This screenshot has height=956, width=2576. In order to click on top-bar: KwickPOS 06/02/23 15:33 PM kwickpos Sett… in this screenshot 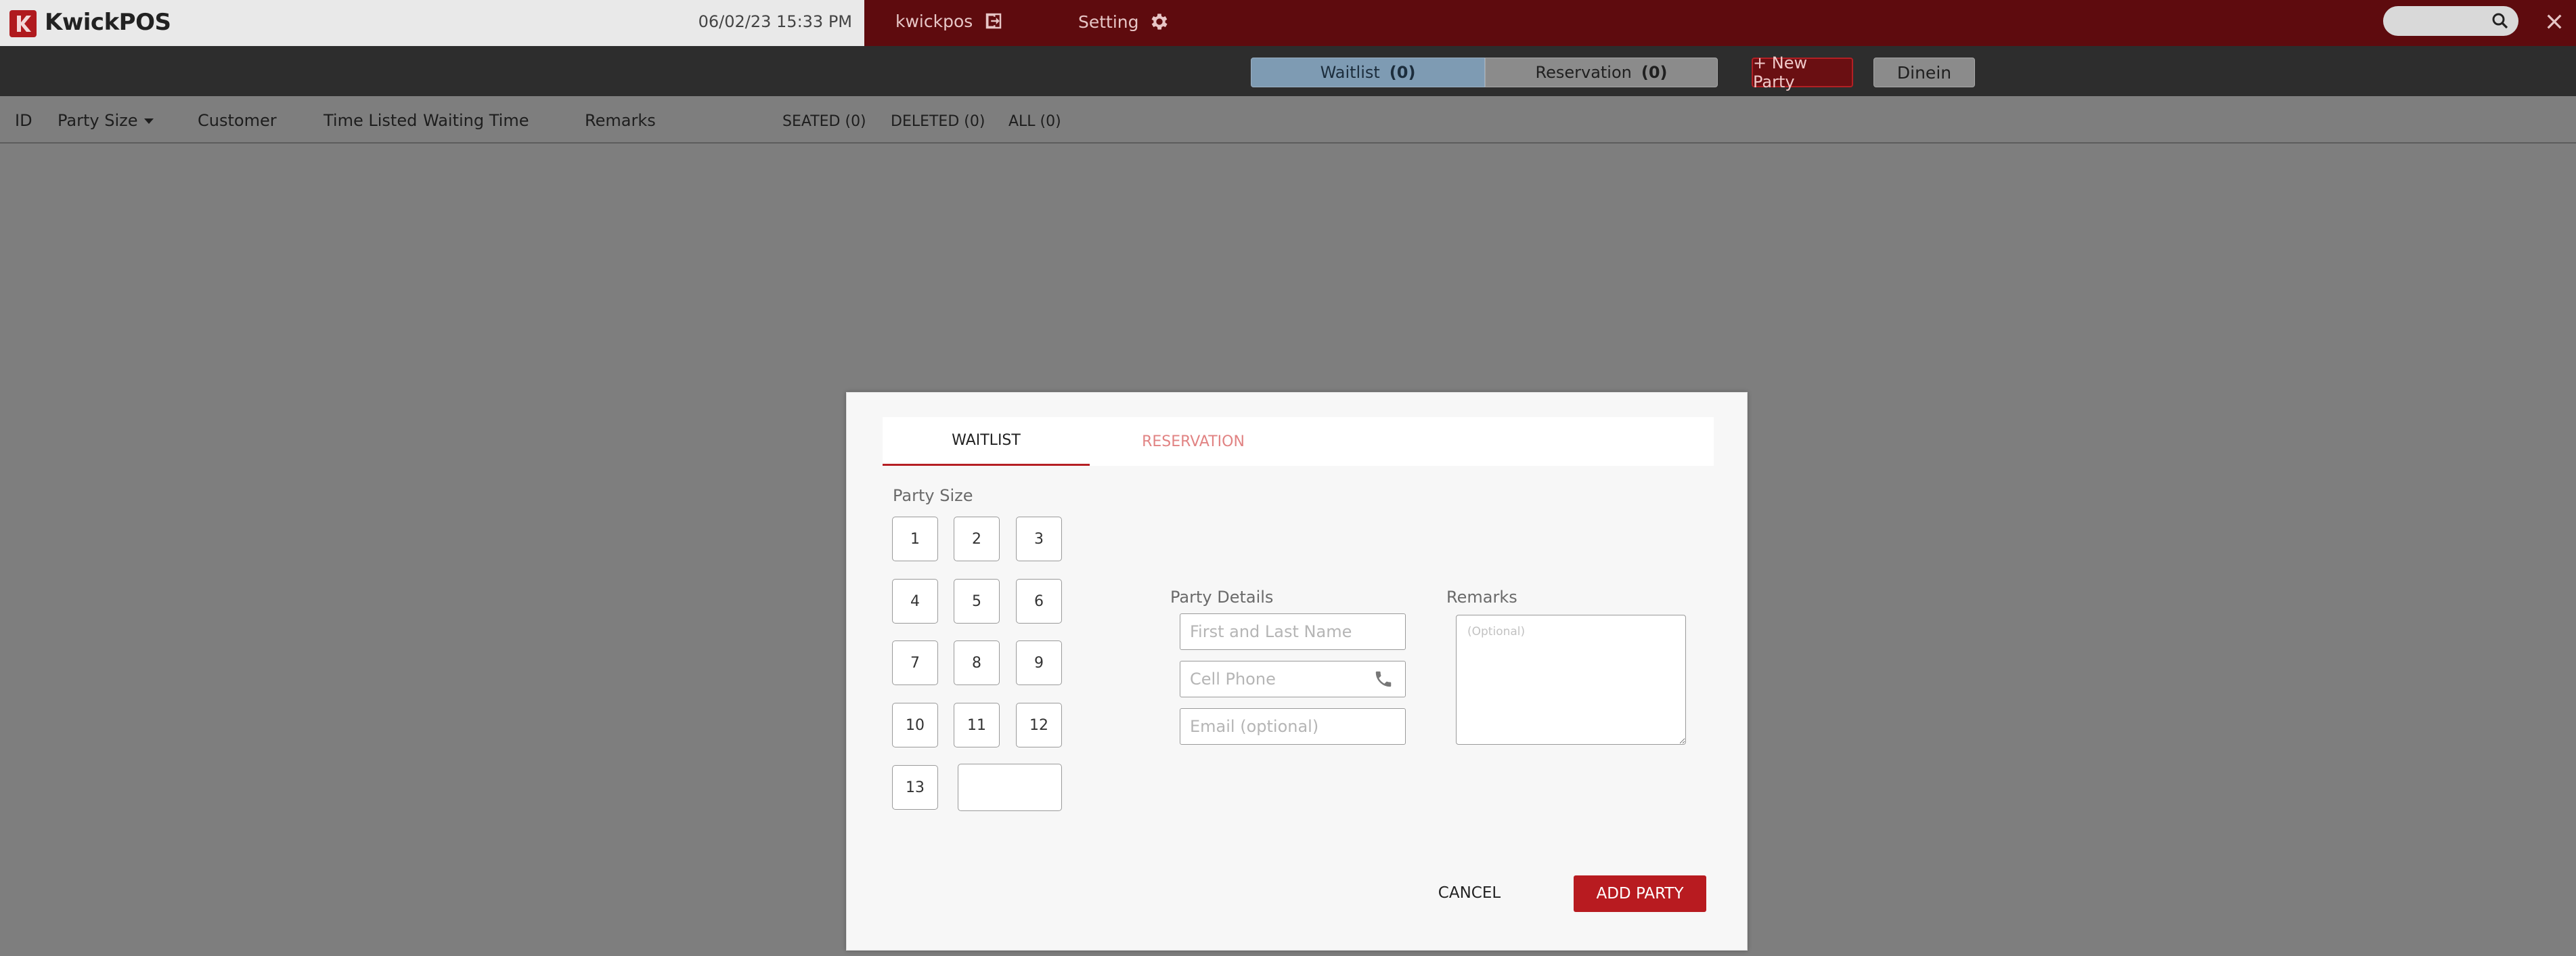, I will do `click(1288, 23)`.